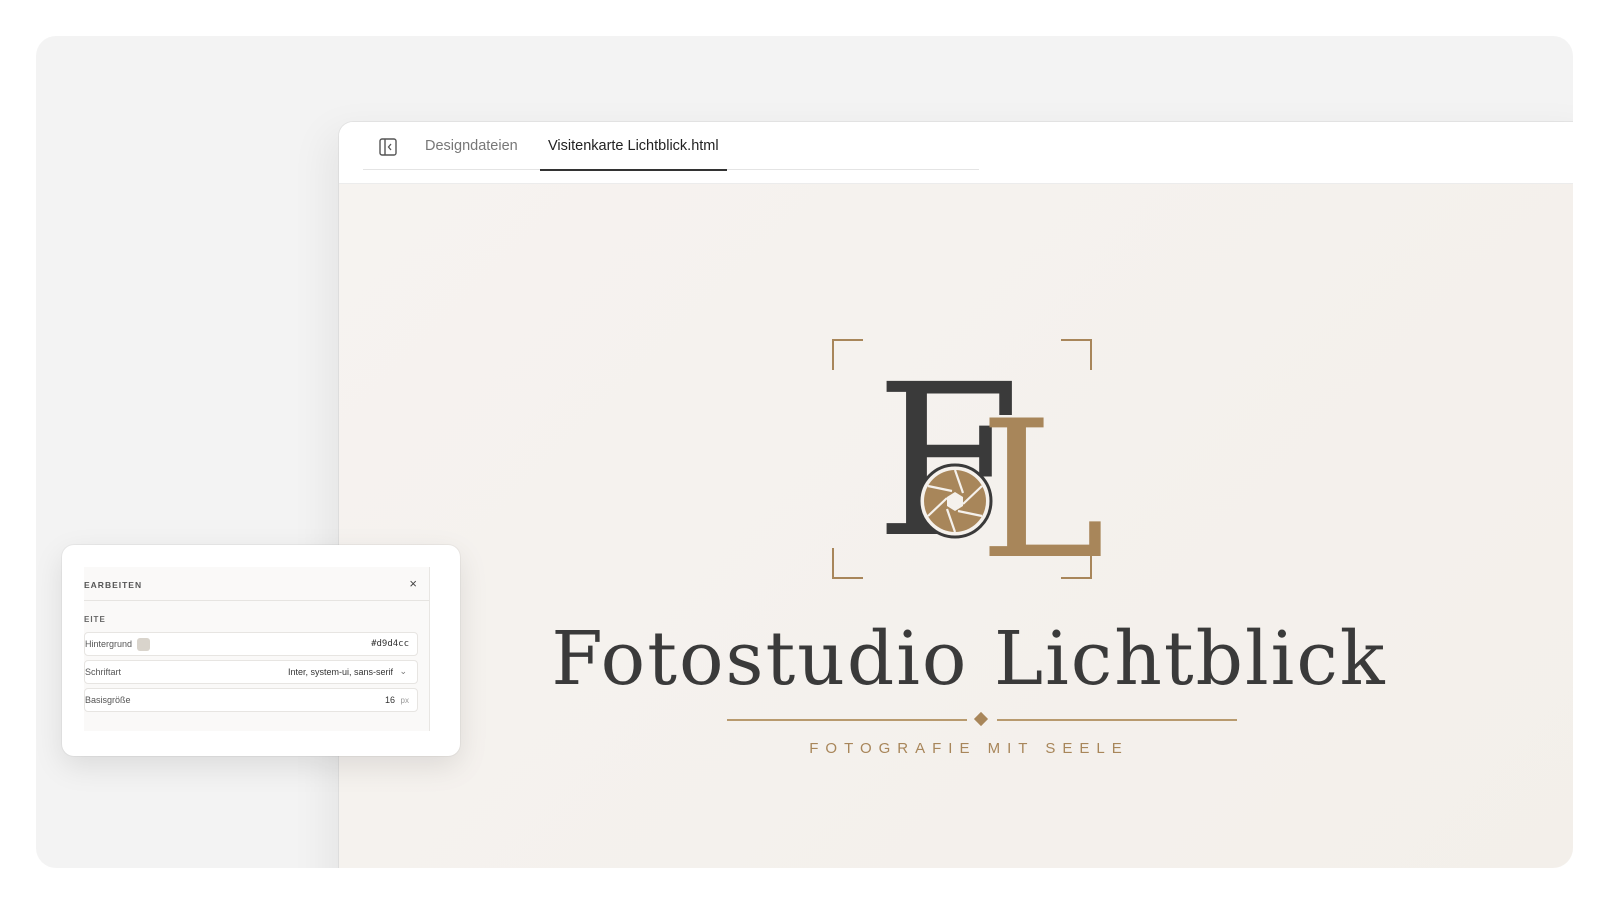 This screenshot has height=900, width=1600. What do you see at coordinates (108, 700) in the screenshot?
I see `base-size-label: Basisgröße` at bounding box center [108, 700].